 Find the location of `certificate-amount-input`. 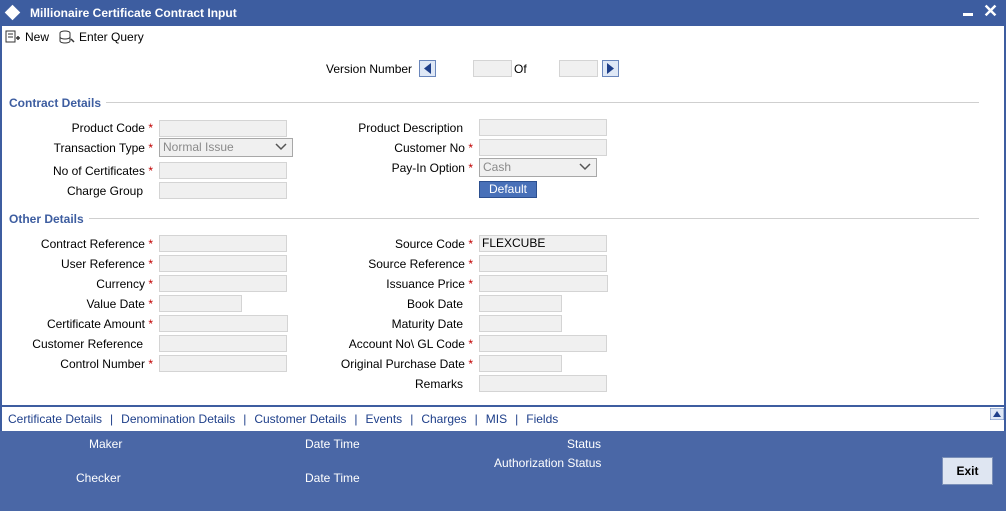

certificate-amount-input is located at coordinates (223, 323).